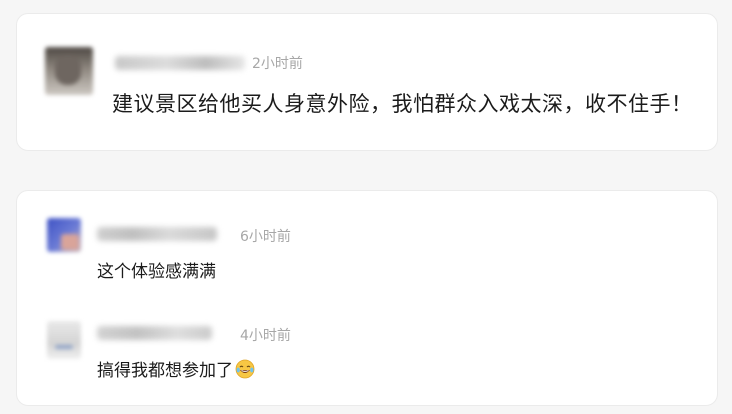 The image size is (732, 414). I want to click on laughing-tears-emoji-icon, so click(245, 369).